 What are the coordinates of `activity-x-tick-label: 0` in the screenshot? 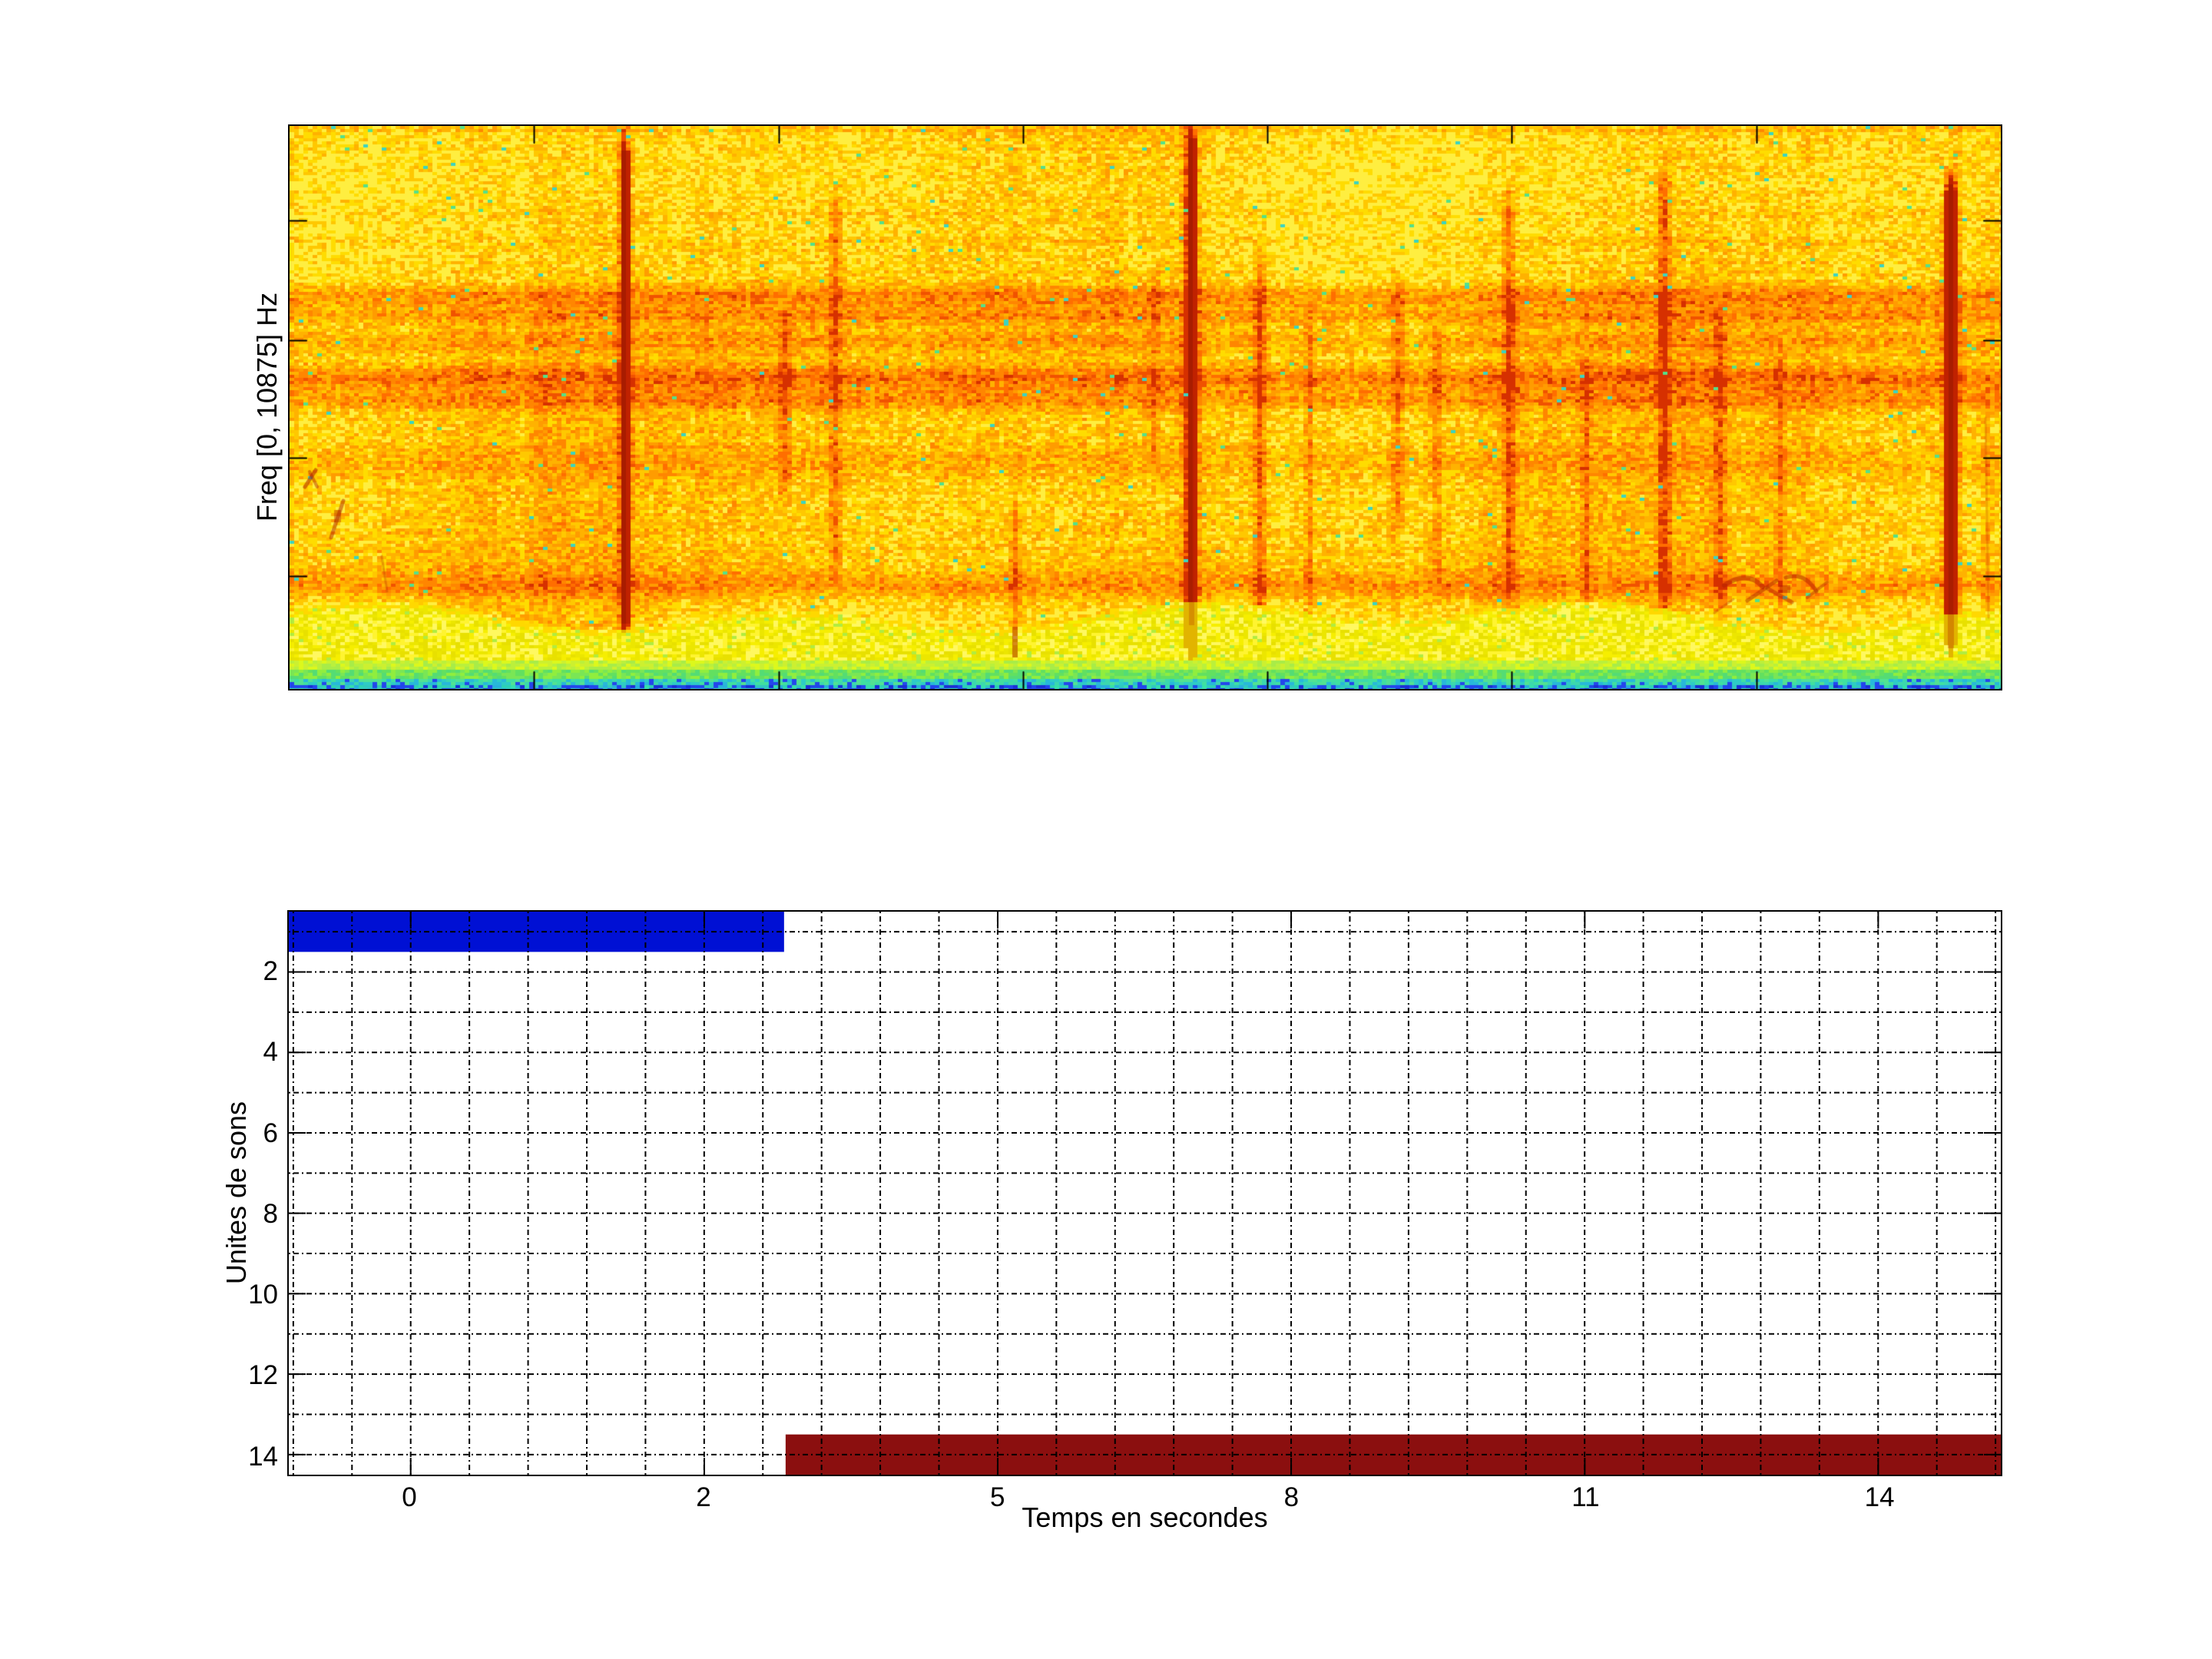 It's located at (410, 1497).